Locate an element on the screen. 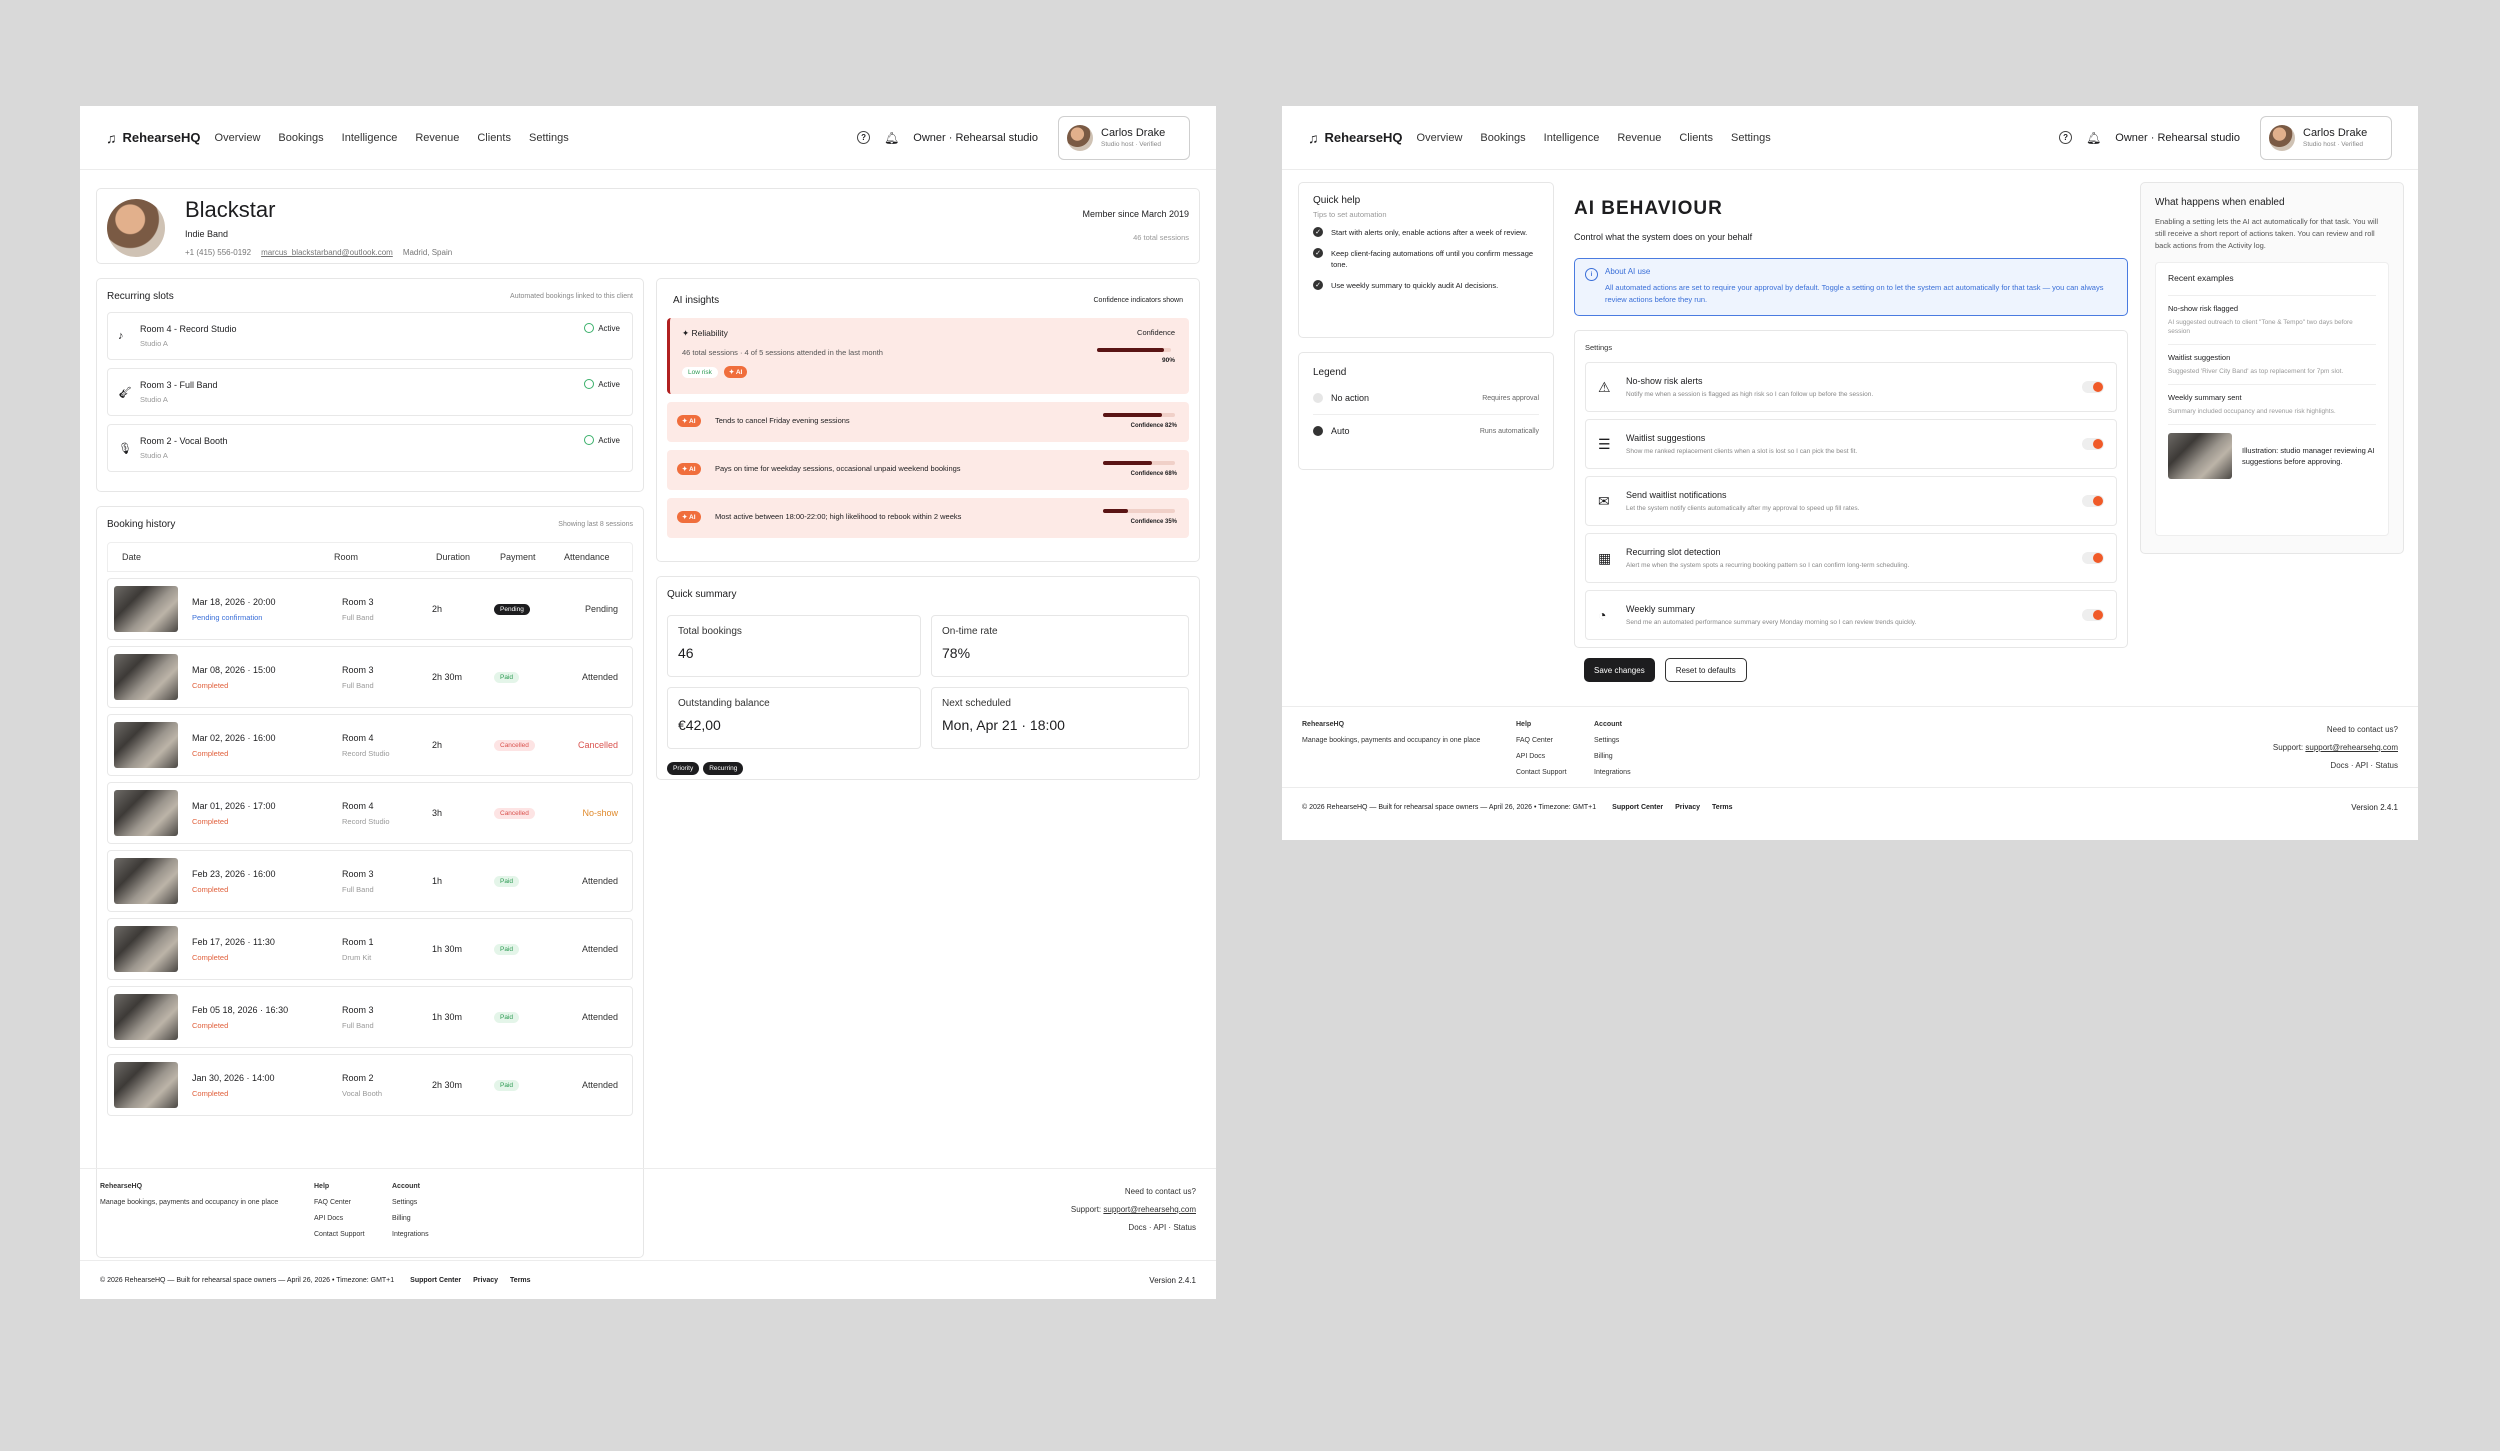 The image size is (2500, 1451). recurring-slot: 🎸︎ Room 3 - Full Band Studio A Active is located at coordinates (370, 392).